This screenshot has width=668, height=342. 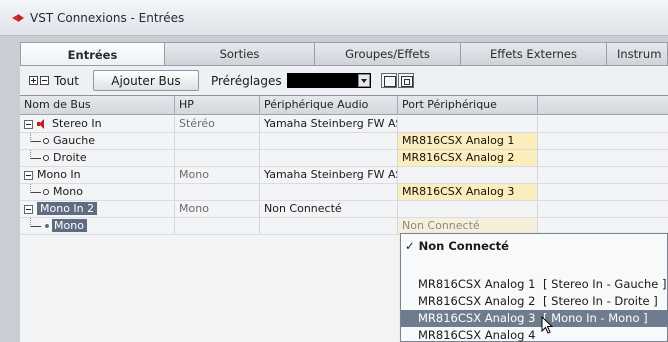 What do you see at coordinates (388, 53) in the screenshot?
I see `tab-groupes-effets: Groupes/Effets` at bounding box center [388, 53].